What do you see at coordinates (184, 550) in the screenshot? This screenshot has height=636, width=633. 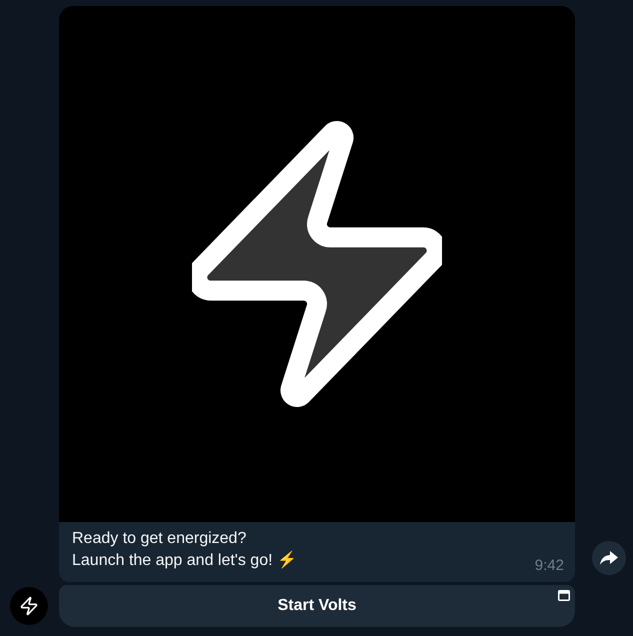 I see `message-caption: Ready to get energized? Launch the app and let's go! ⚡` at bounding box center [184, 550].